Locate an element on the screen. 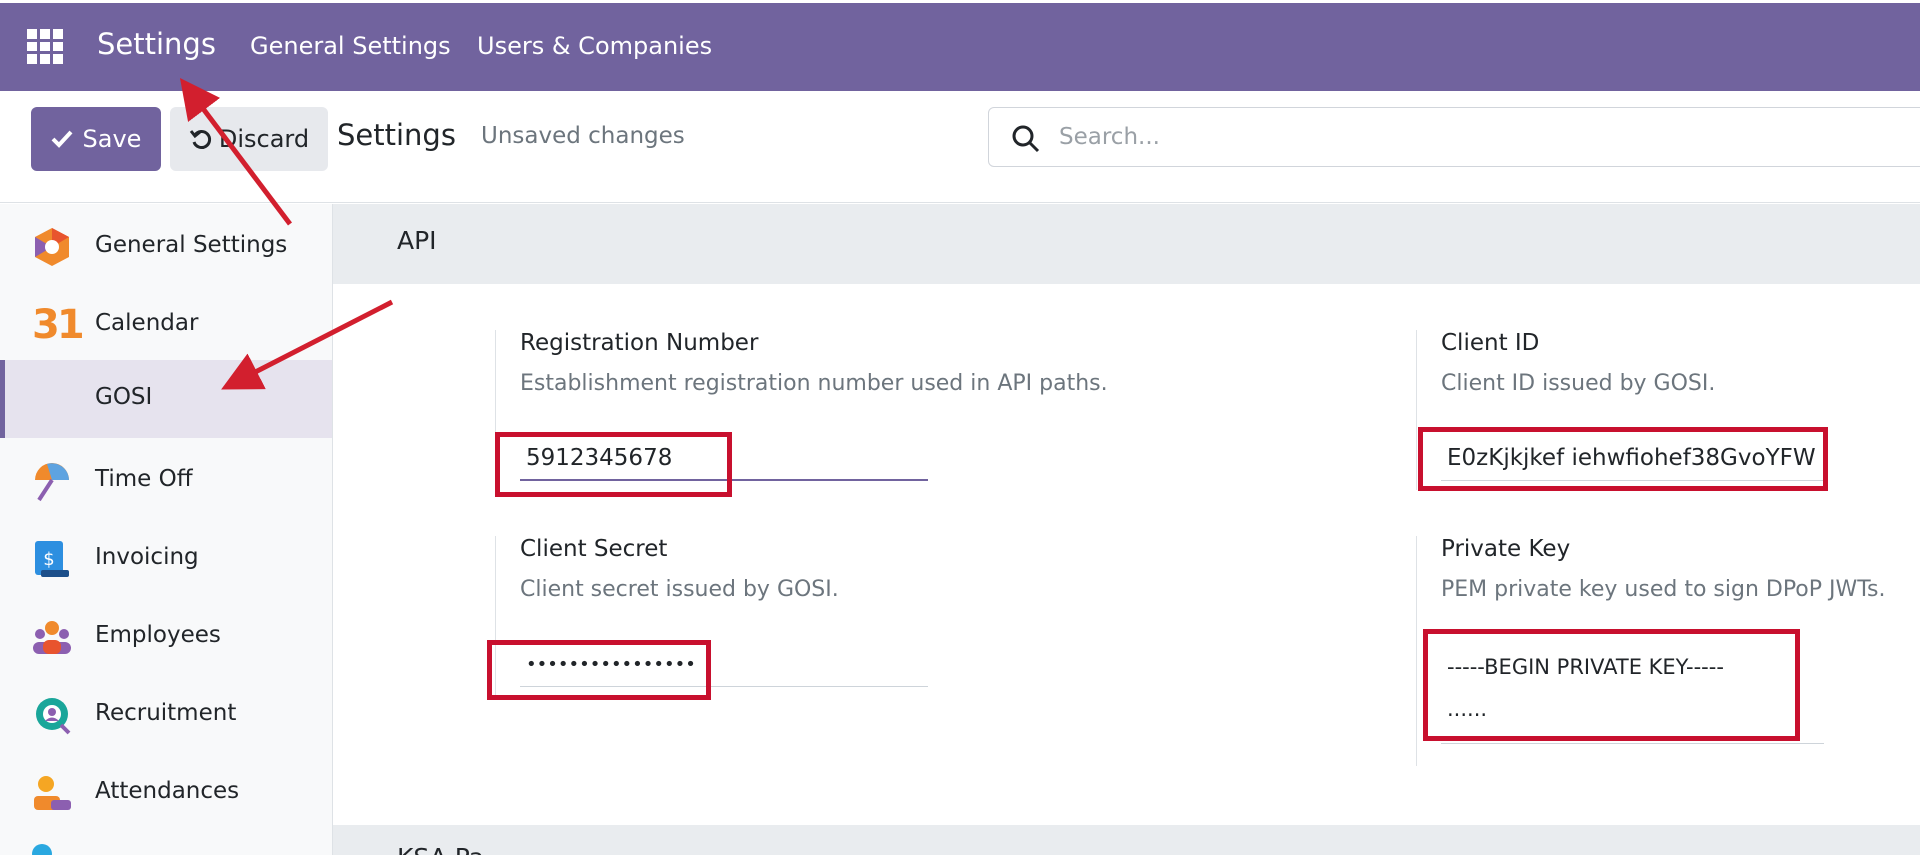 The width and height of the screenshot is (1920, 855). sidebar-item-general-settings: General Settings is located at coordinates (166, 247).